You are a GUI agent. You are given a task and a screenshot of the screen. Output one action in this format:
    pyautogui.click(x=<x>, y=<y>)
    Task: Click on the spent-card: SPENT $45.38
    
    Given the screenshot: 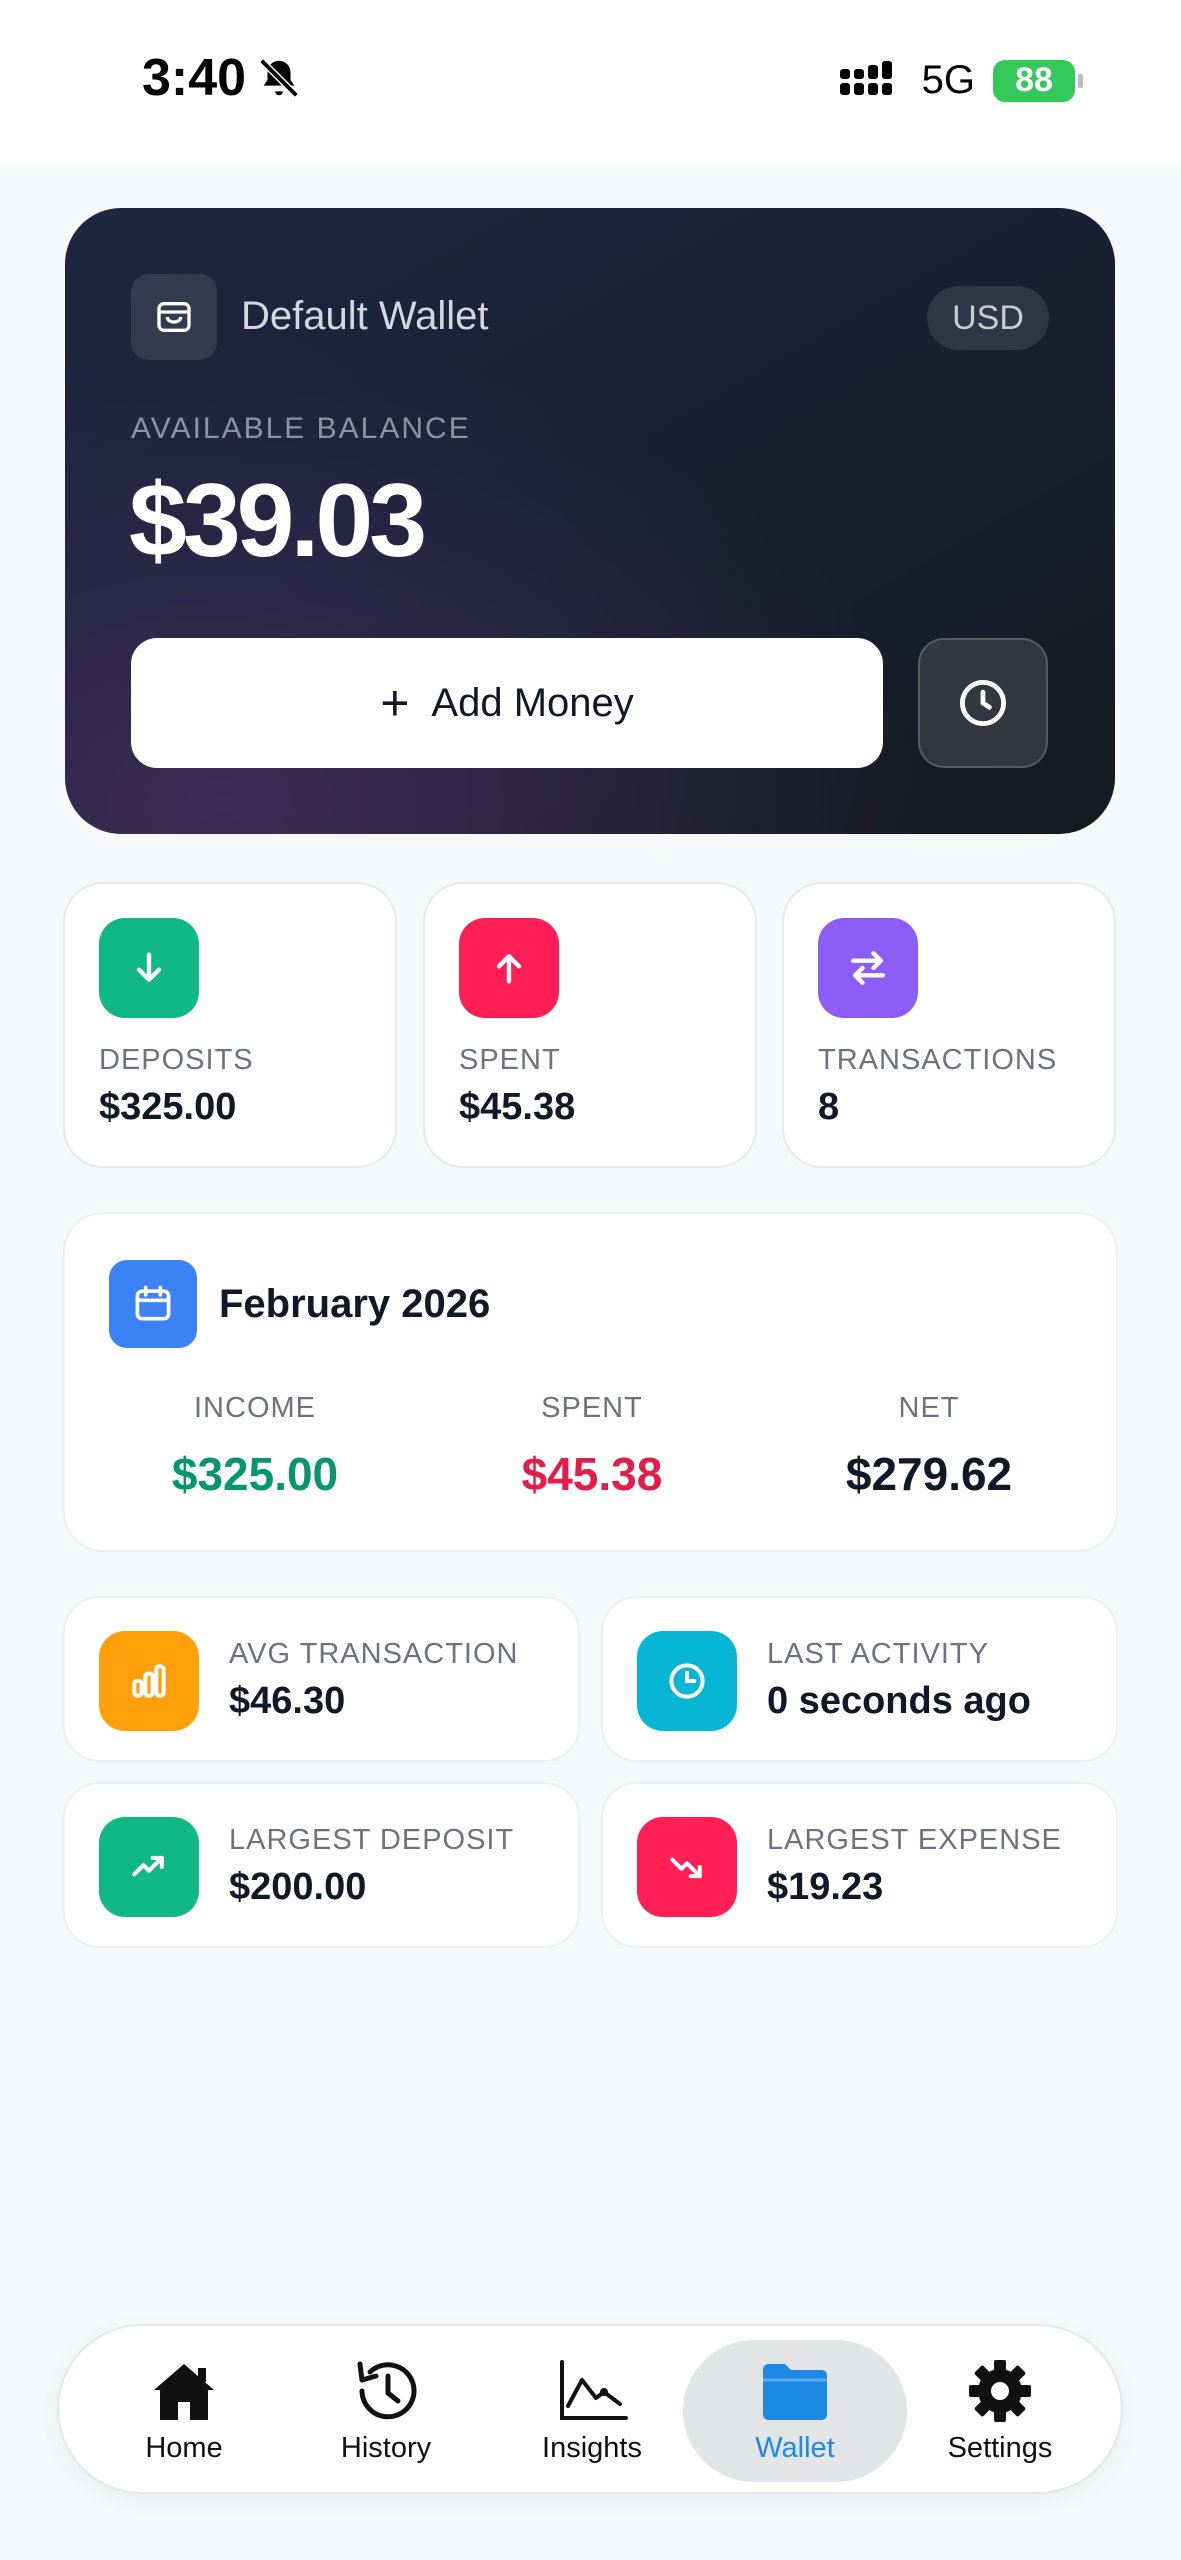 What is the action you would take?
    pyautogui.click(x=590, y=1025)
    